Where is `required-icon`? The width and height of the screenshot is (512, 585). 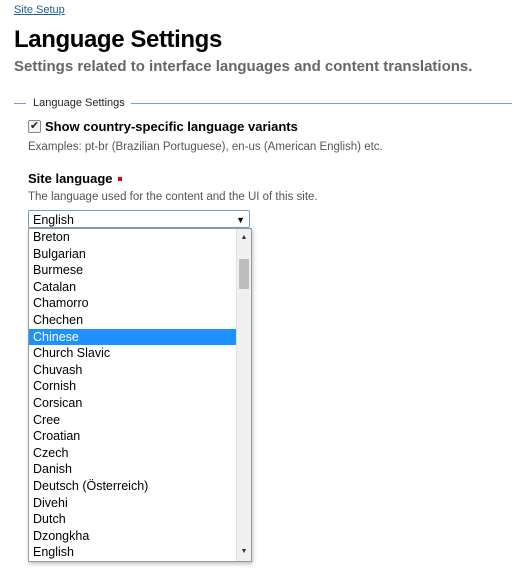 required-icon is located at coordinates (119, 178).